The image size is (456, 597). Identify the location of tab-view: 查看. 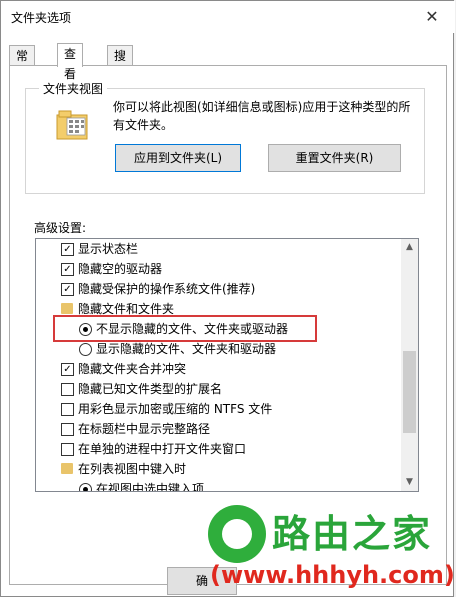
(70, 62).